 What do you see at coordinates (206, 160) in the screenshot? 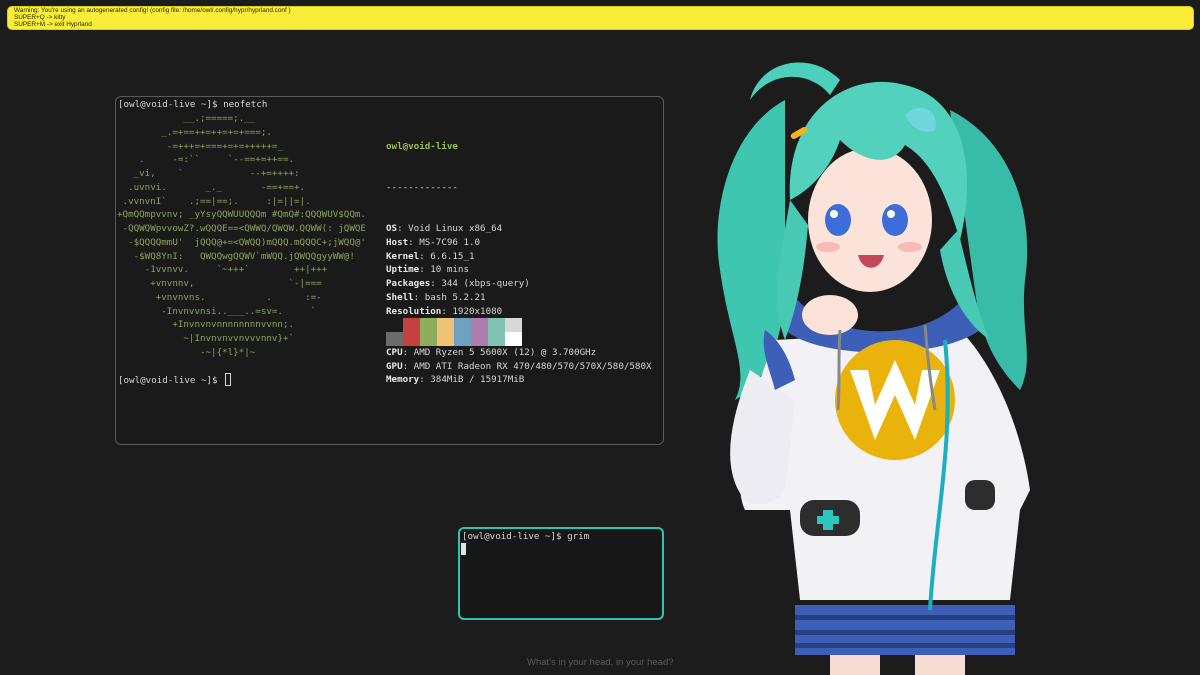
I see `ascii-line: . -=:`` `--==+=++==.` at bounding box center [206, 160].